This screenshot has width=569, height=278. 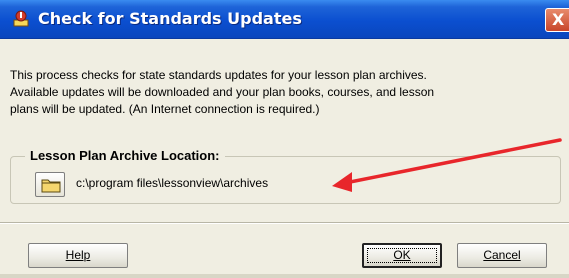 I want to click on help-button-label: Help, so click(x=78, y=255).